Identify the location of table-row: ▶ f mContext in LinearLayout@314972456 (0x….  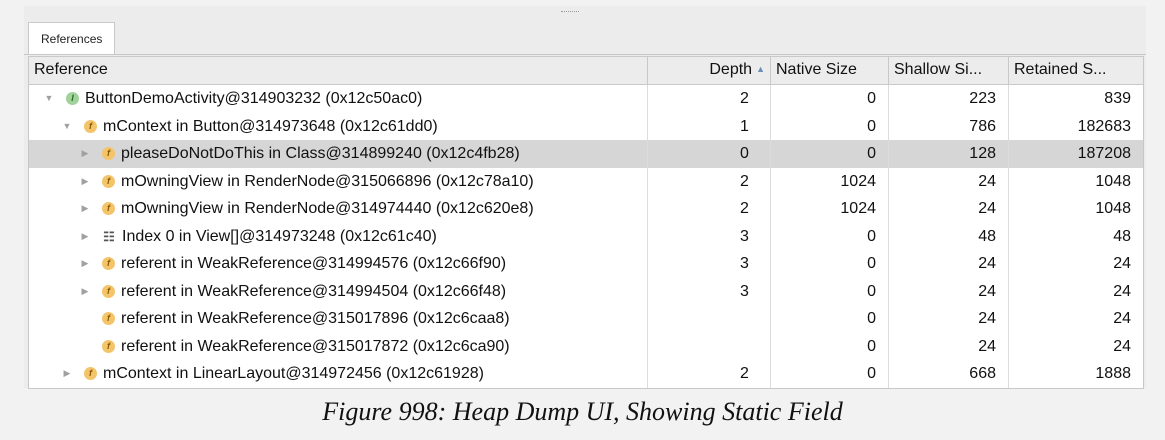
(586, 374).